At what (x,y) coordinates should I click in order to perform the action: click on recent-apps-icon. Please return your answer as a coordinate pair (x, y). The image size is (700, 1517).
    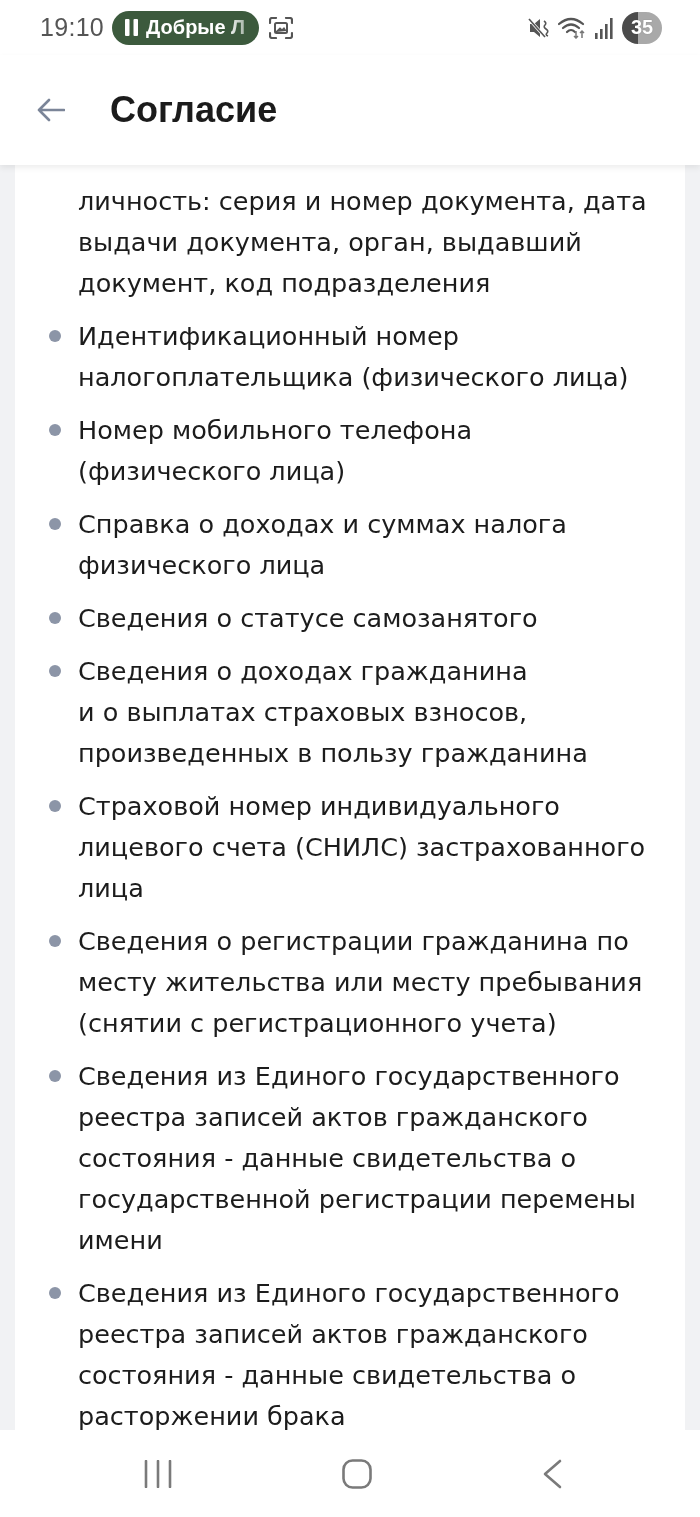
    Looking at the image, I should click on (158, 1473).